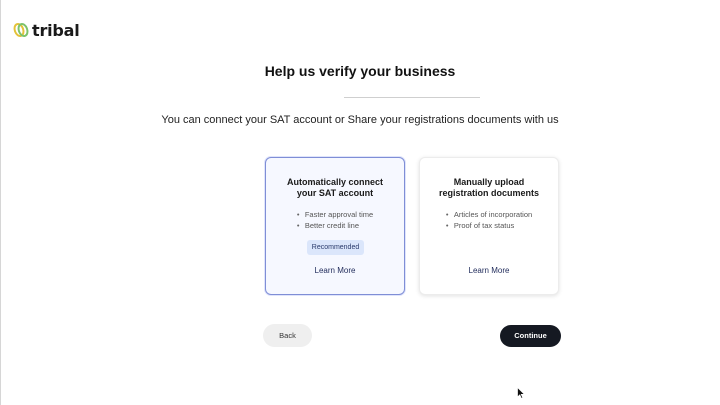  I want to click on list-item: Articles of incorporation, so click(489, 215).